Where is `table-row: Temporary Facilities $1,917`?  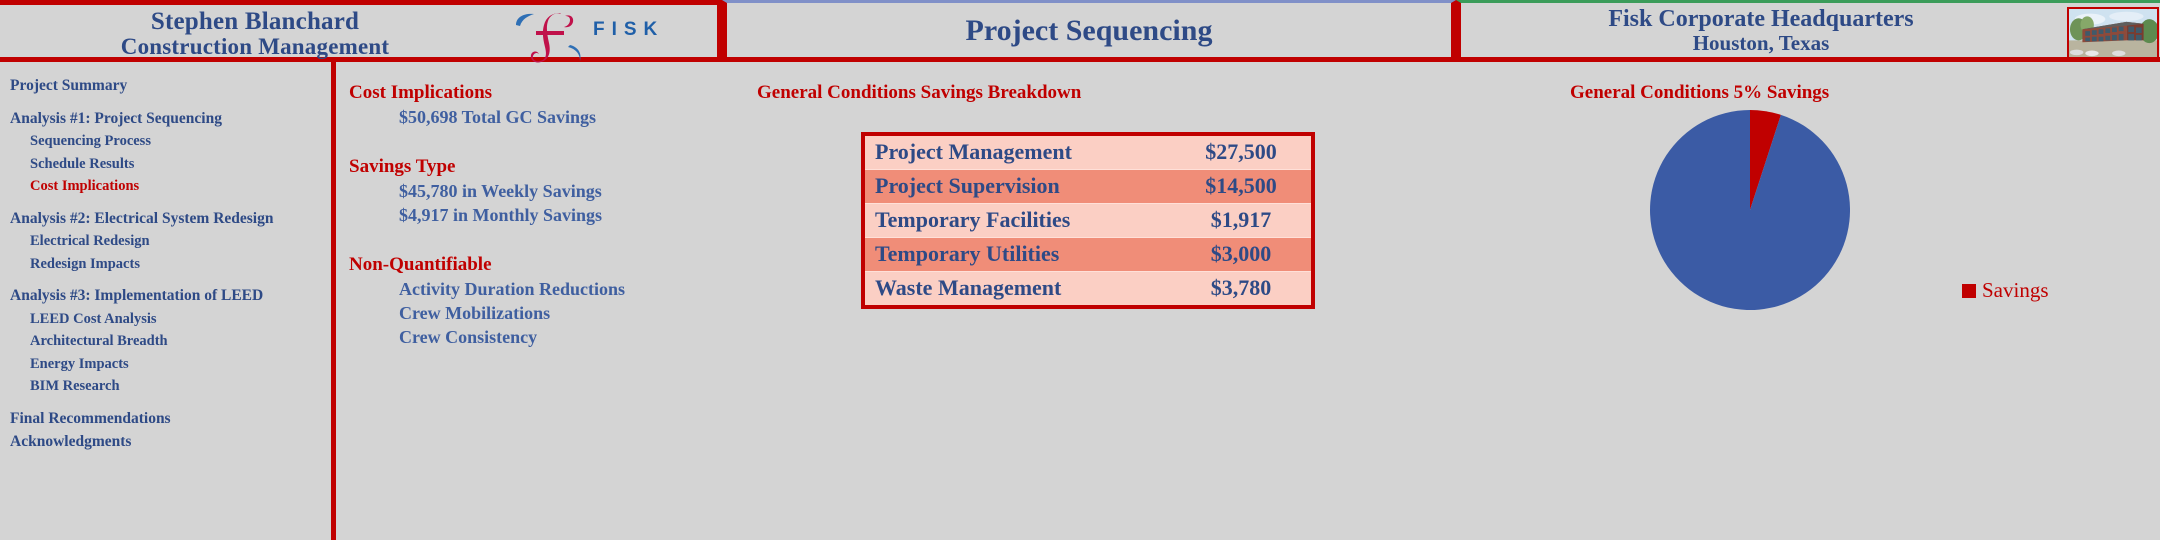
table-row: Temporary Facilities $1,917 is located at coordinates (1088, 220).